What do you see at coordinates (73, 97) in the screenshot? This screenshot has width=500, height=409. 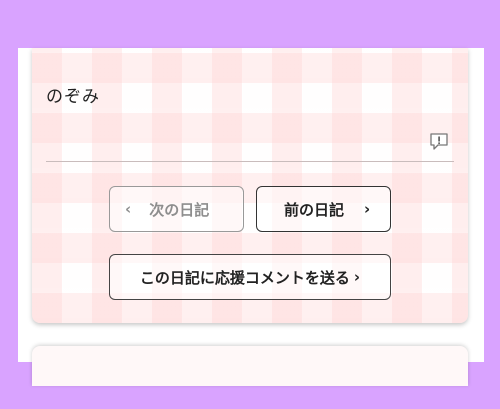 I see `author-name: のぞみ` at bounding box center [73, 97].